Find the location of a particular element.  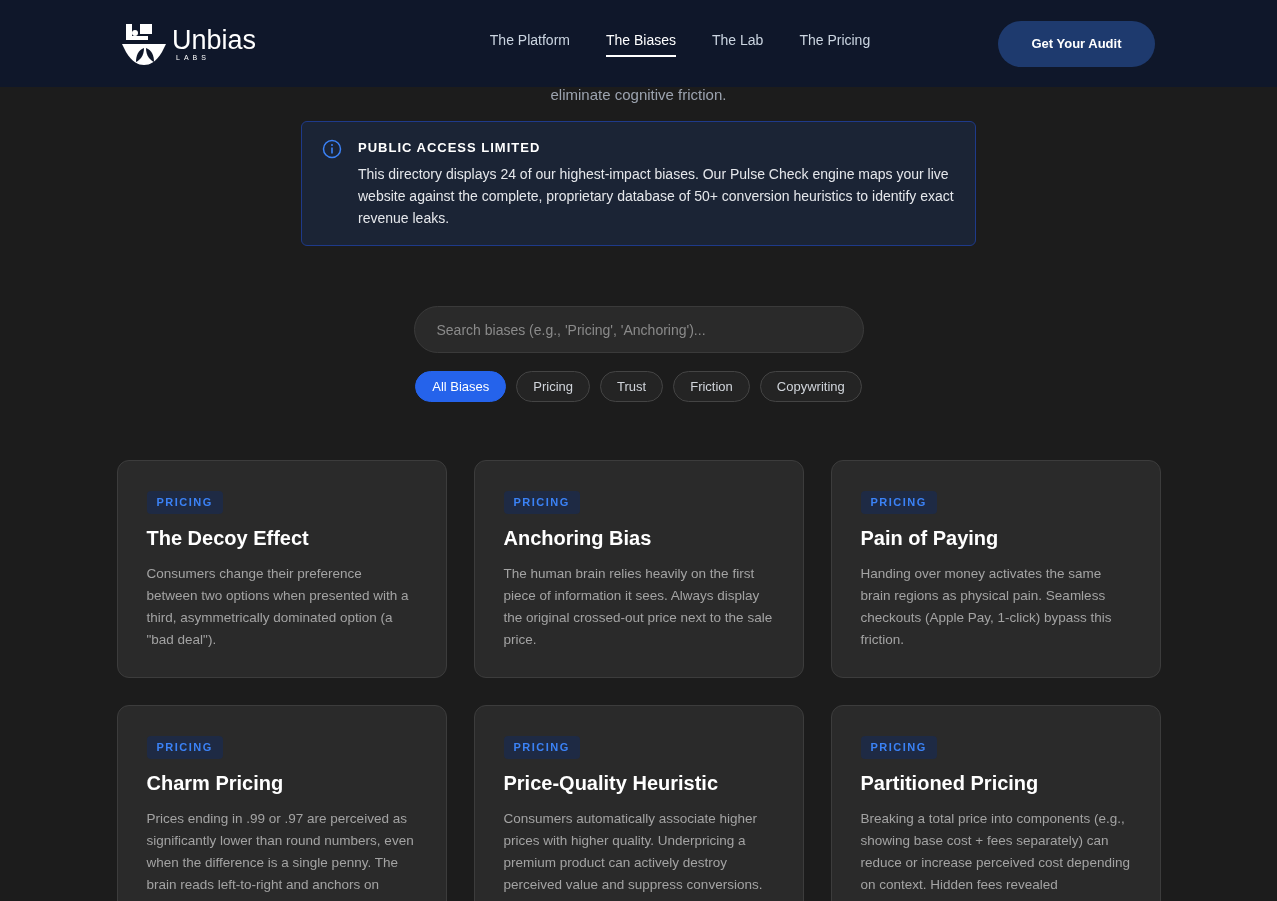

notice-text: This directory displays 24 of our highest-impact biases. Our Pulse Check engine maps your live website against the complete, proprietary database of 50+ conversion heuristics to identify exact revenue leaks. is located at coordinates (656, 196).